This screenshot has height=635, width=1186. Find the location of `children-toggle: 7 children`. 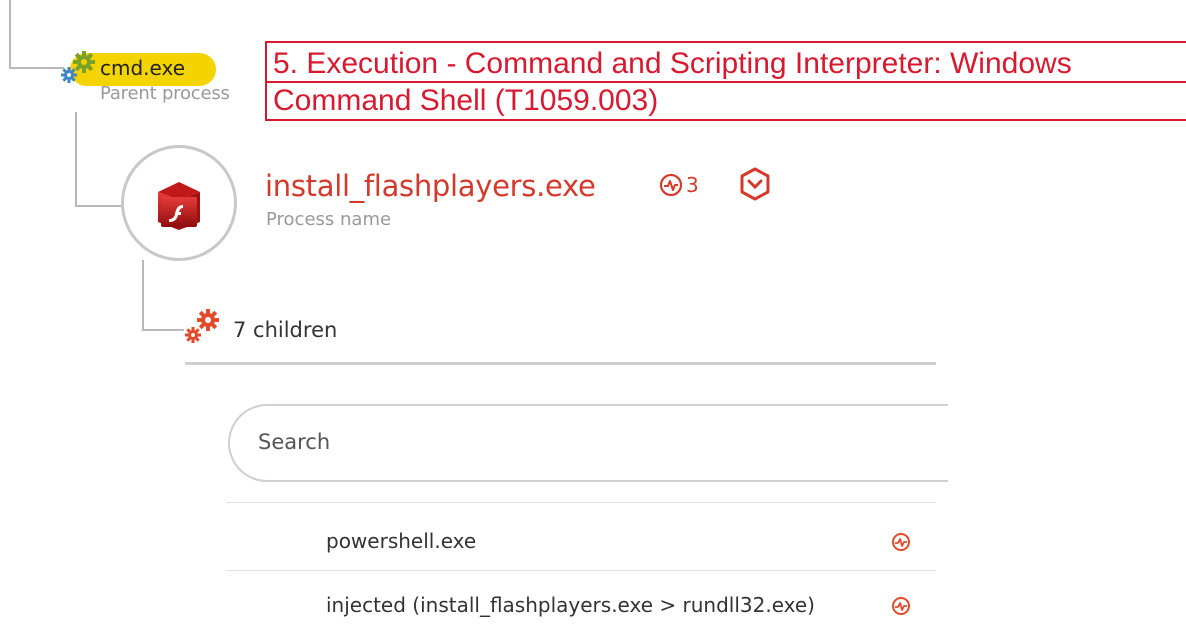

children-toggle: 7 children is located at coordinates (285, 330).